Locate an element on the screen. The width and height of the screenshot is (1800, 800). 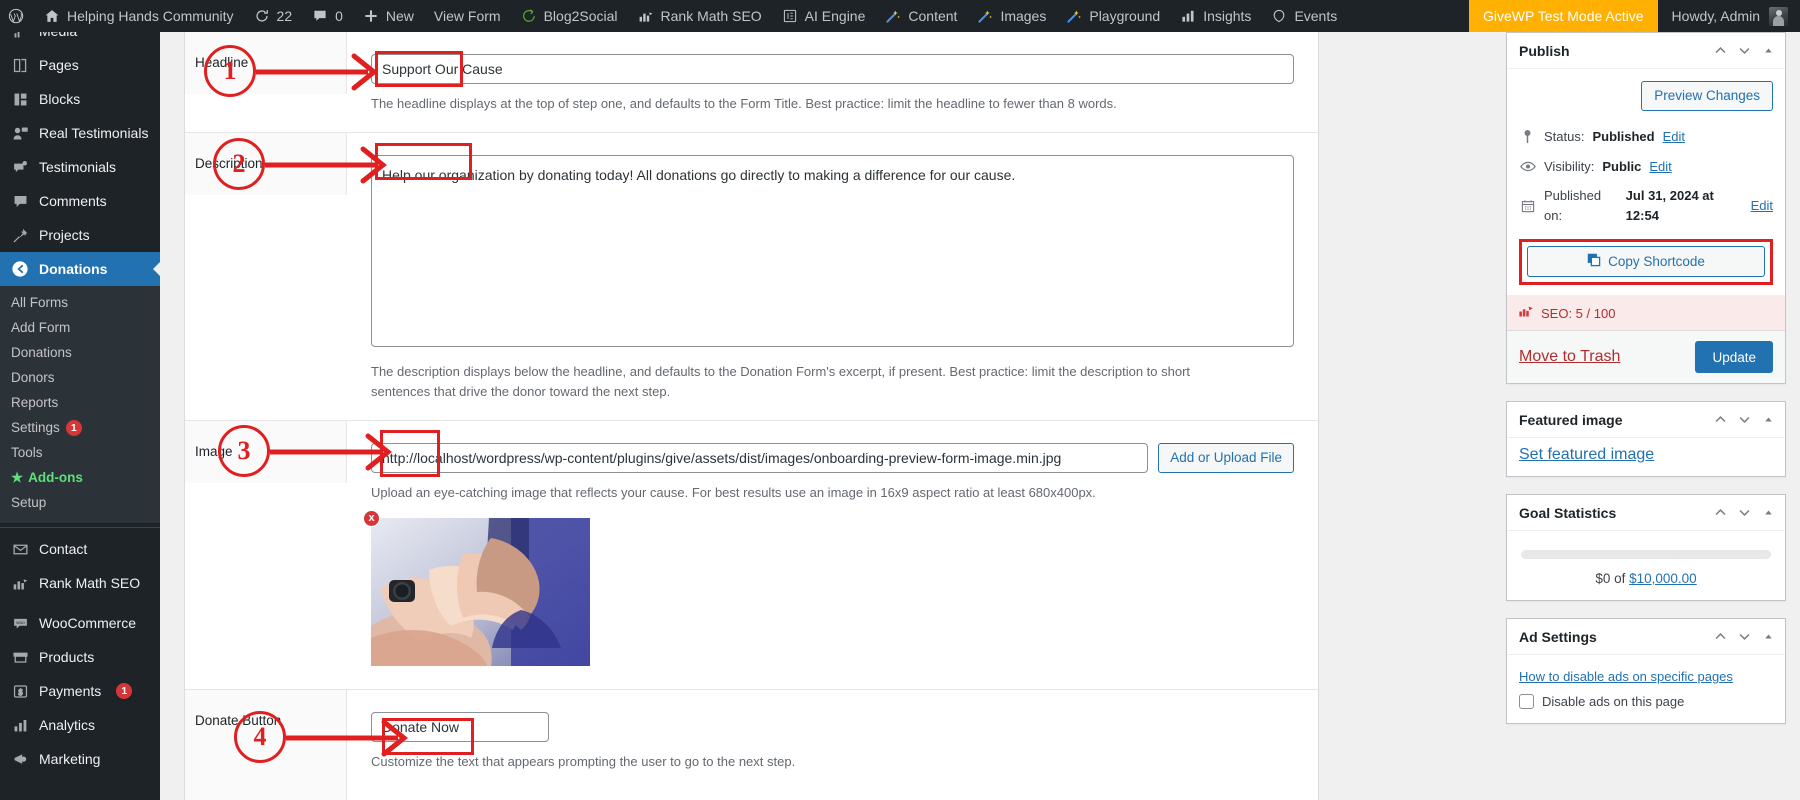
comments-menu: 0 is located at coordinates (327, 16).